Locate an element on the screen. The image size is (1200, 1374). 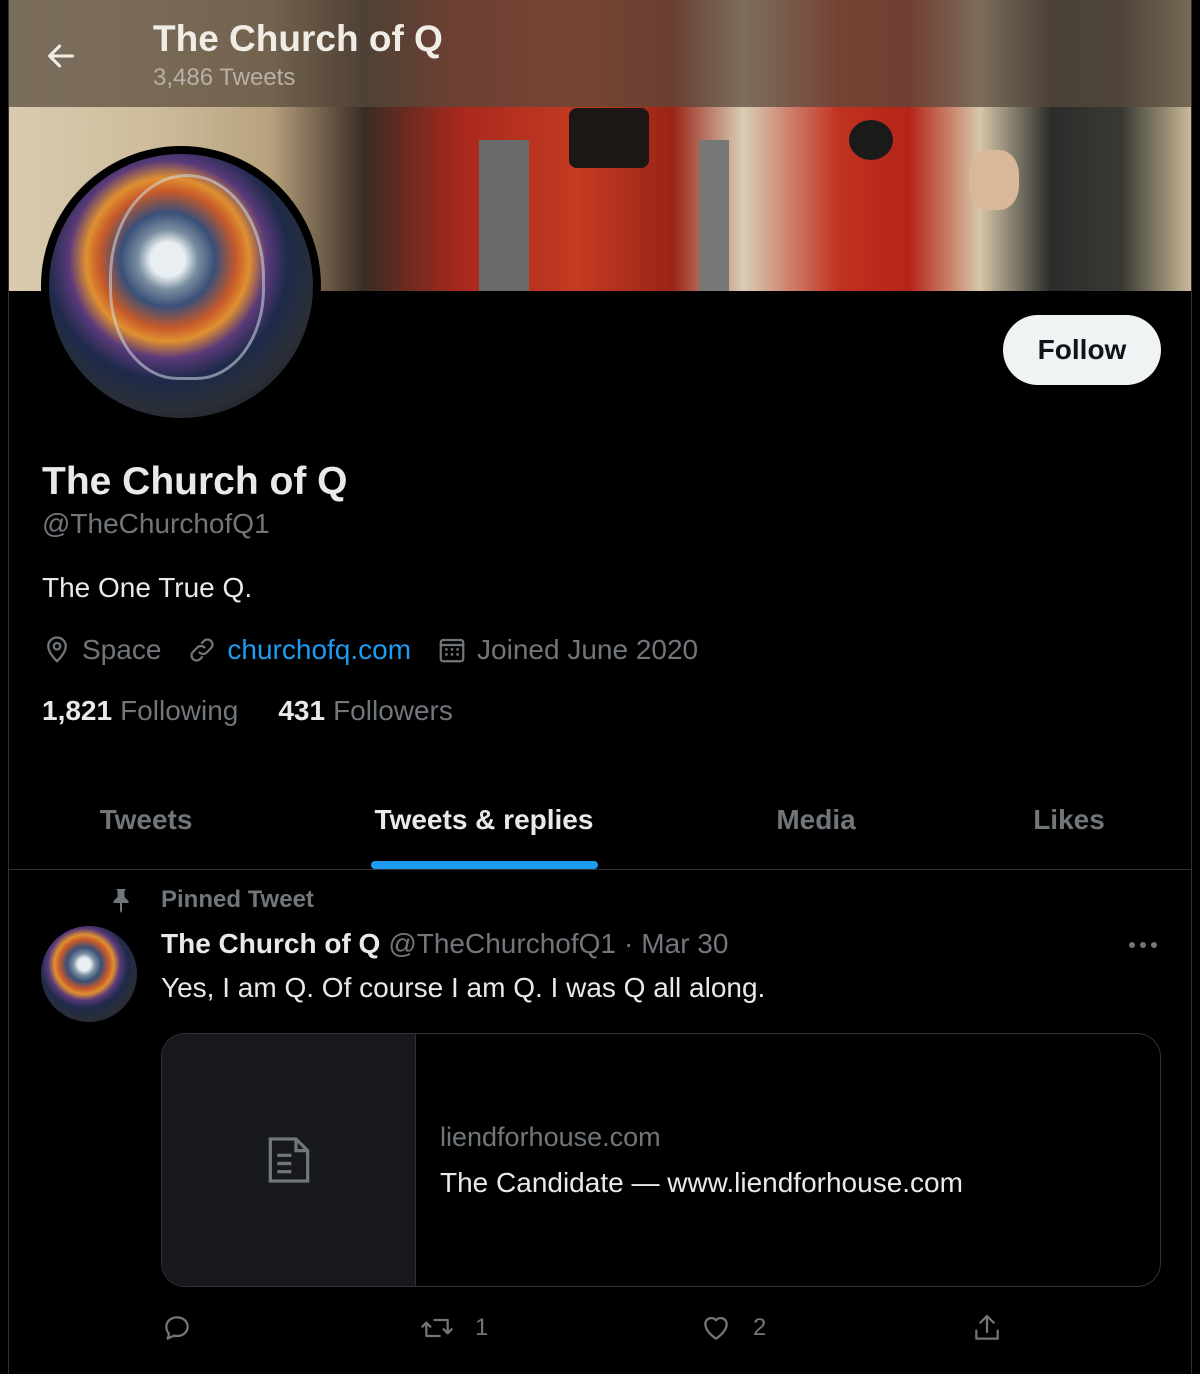
website-link: churchofq.com is located at coordinates (319, 650).